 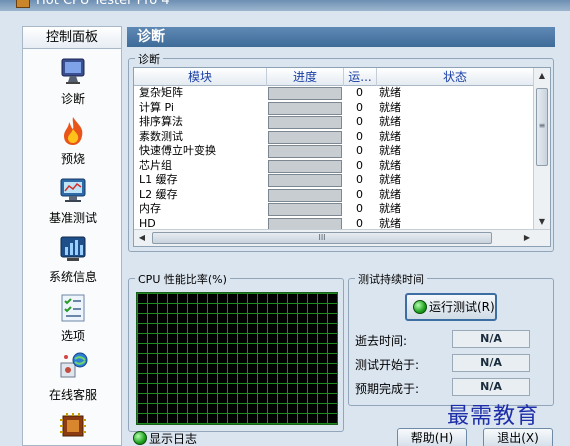 What do you see at coordinates (155, 165) in the screenshot?
I see `module-name: 芯片组` at bounding box center [155, 165].